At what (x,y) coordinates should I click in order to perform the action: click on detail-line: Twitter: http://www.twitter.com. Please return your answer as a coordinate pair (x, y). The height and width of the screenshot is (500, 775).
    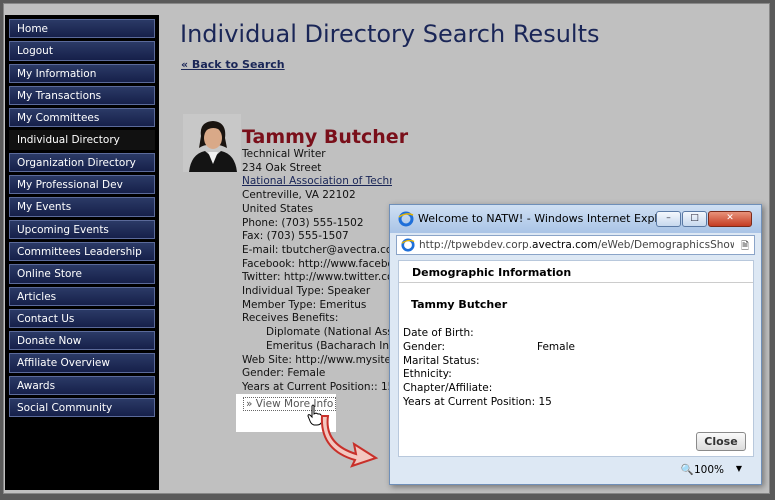
    Looking at the image, I should click on (317, 277).